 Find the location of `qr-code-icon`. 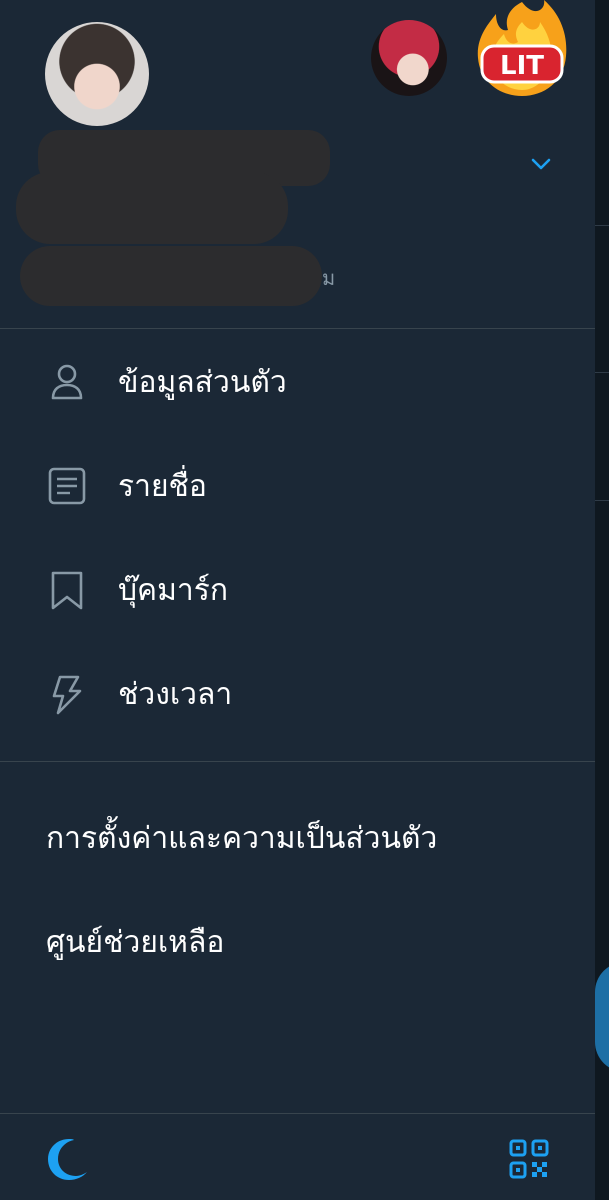

qr-code-icon is located at coordinates (529, 1159).